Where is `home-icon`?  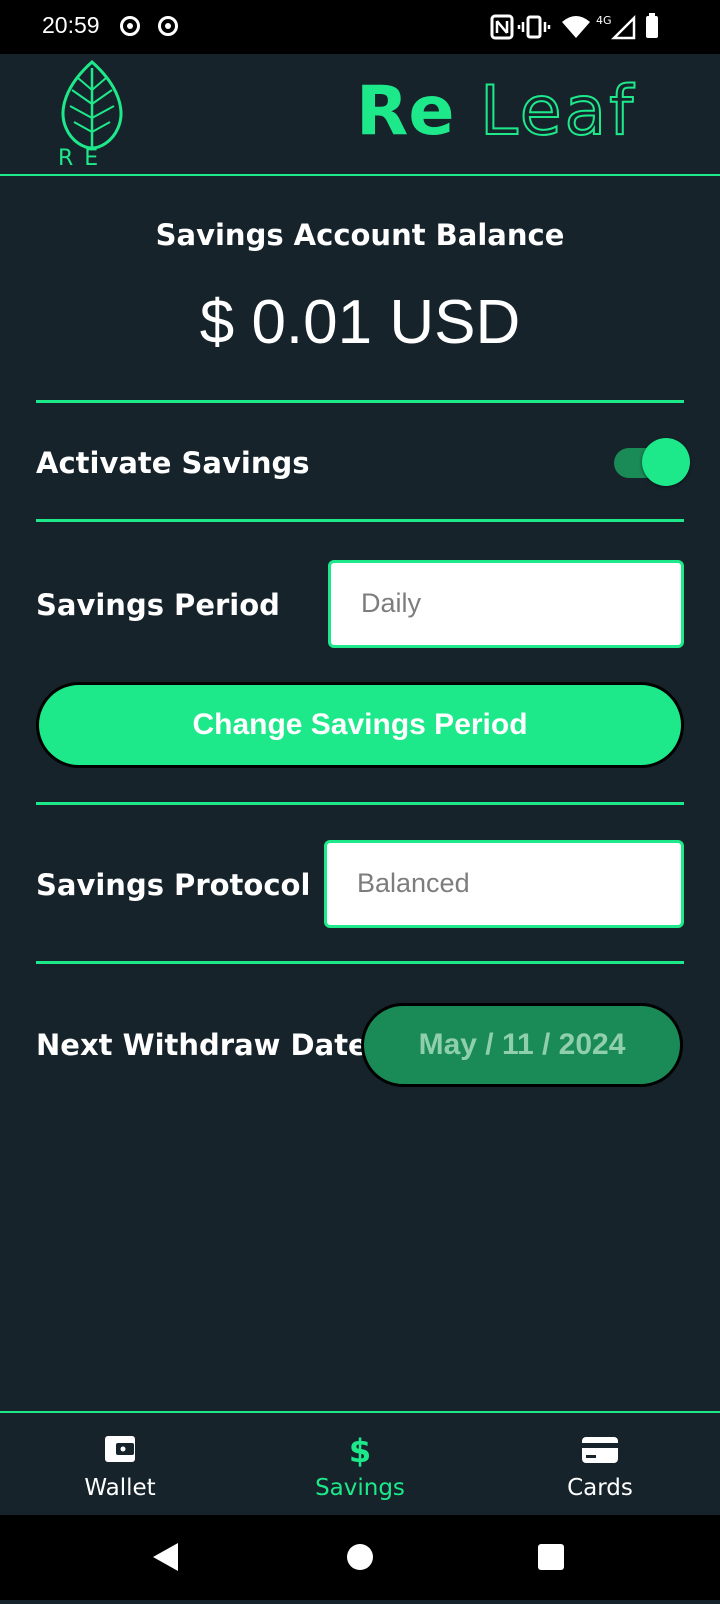 home-icon is located at coordinates (360, 1557).